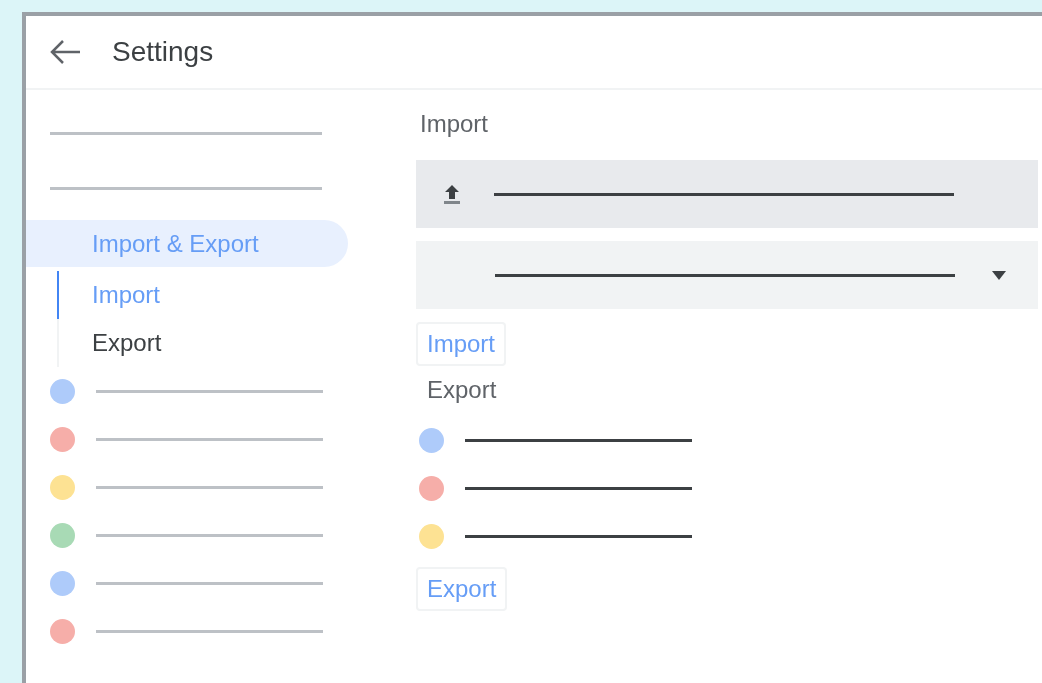  Describe the element at coordinates (727, 194) in the screenshot. I see `file-field` at that location.